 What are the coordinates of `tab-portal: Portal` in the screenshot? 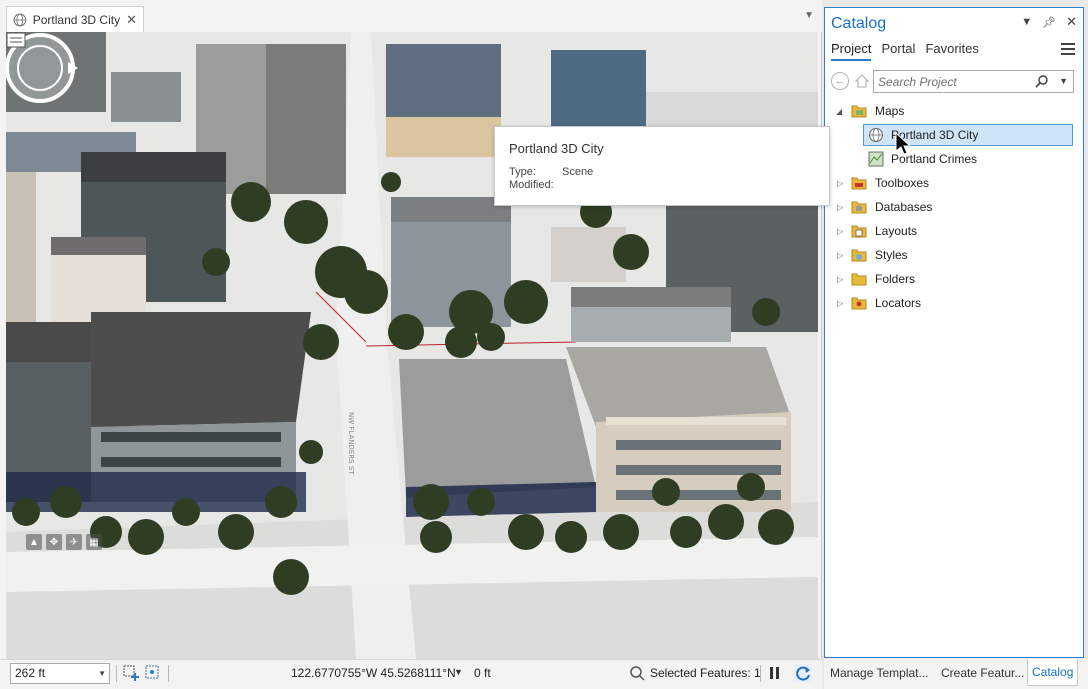 It's located at (898, 51).